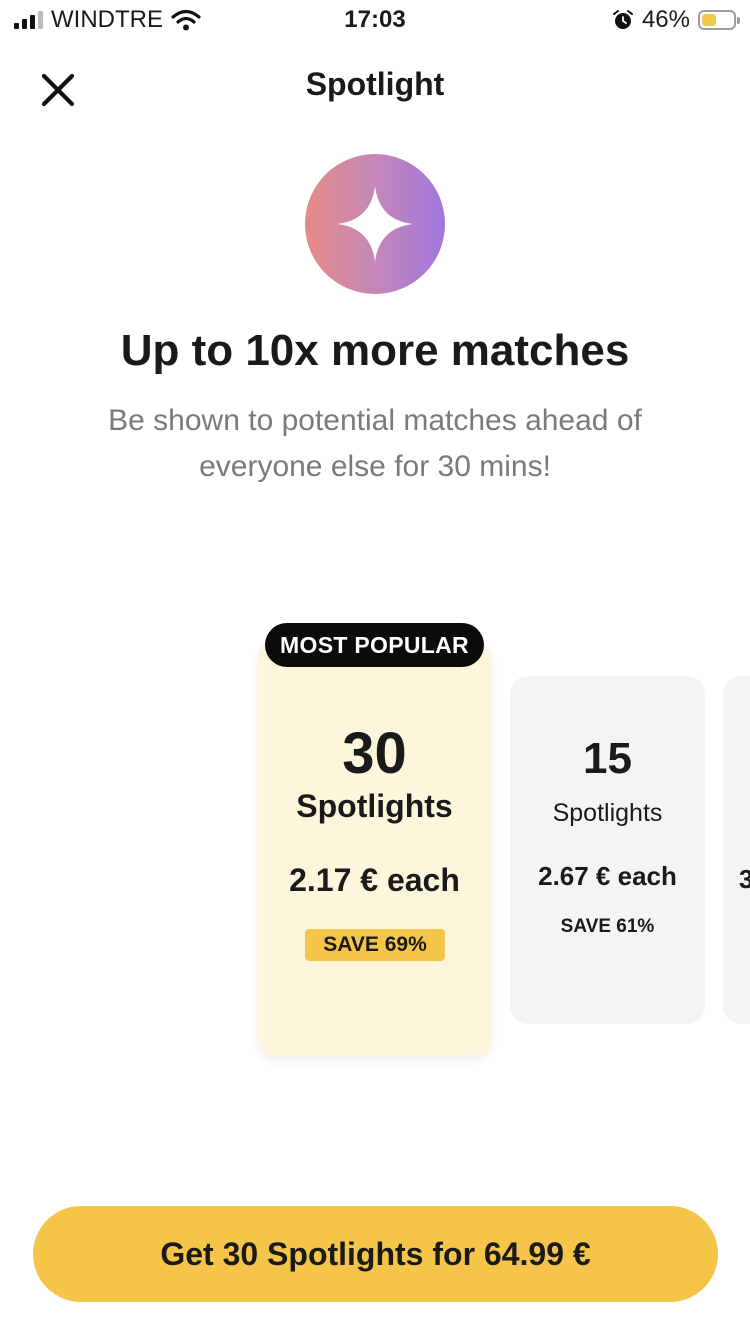  Describe the element at coordinates (622, 19) in the screenshot. I see `alarm-icon` at that location.